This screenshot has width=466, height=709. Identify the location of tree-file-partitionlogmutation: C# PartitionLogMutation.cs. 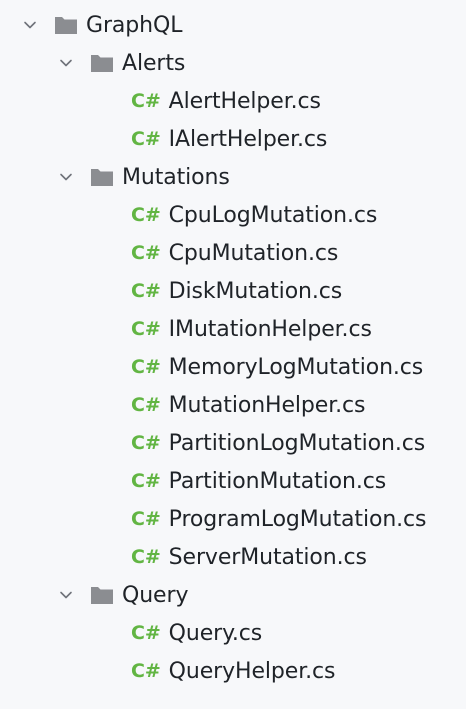
(233, 443).